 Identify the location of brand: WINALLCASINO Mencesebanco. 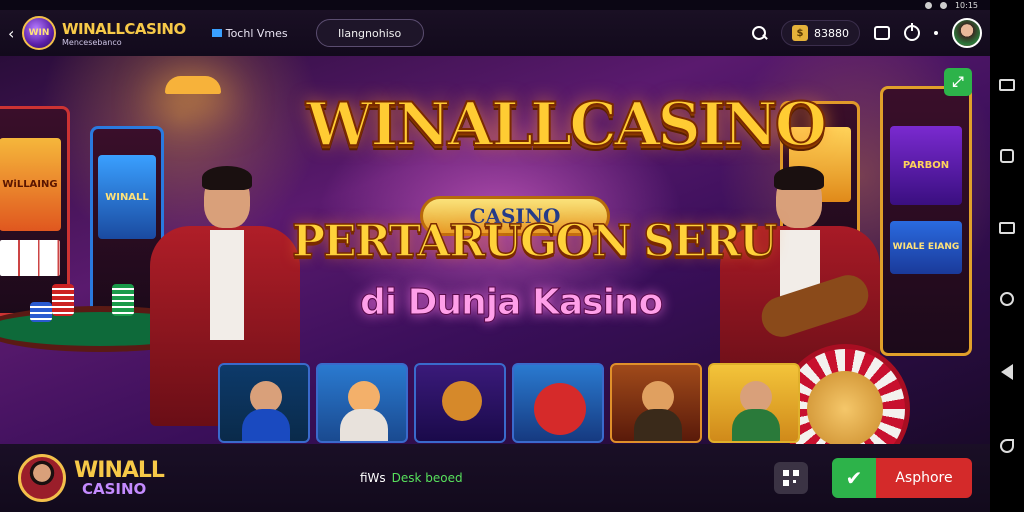
(124, 33).